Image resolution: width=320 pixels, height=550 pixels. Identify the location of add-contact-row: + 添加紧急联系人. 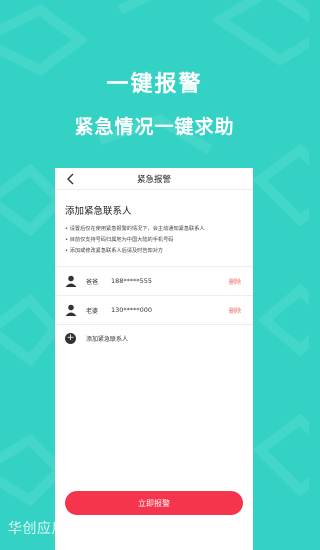
(154, 338).